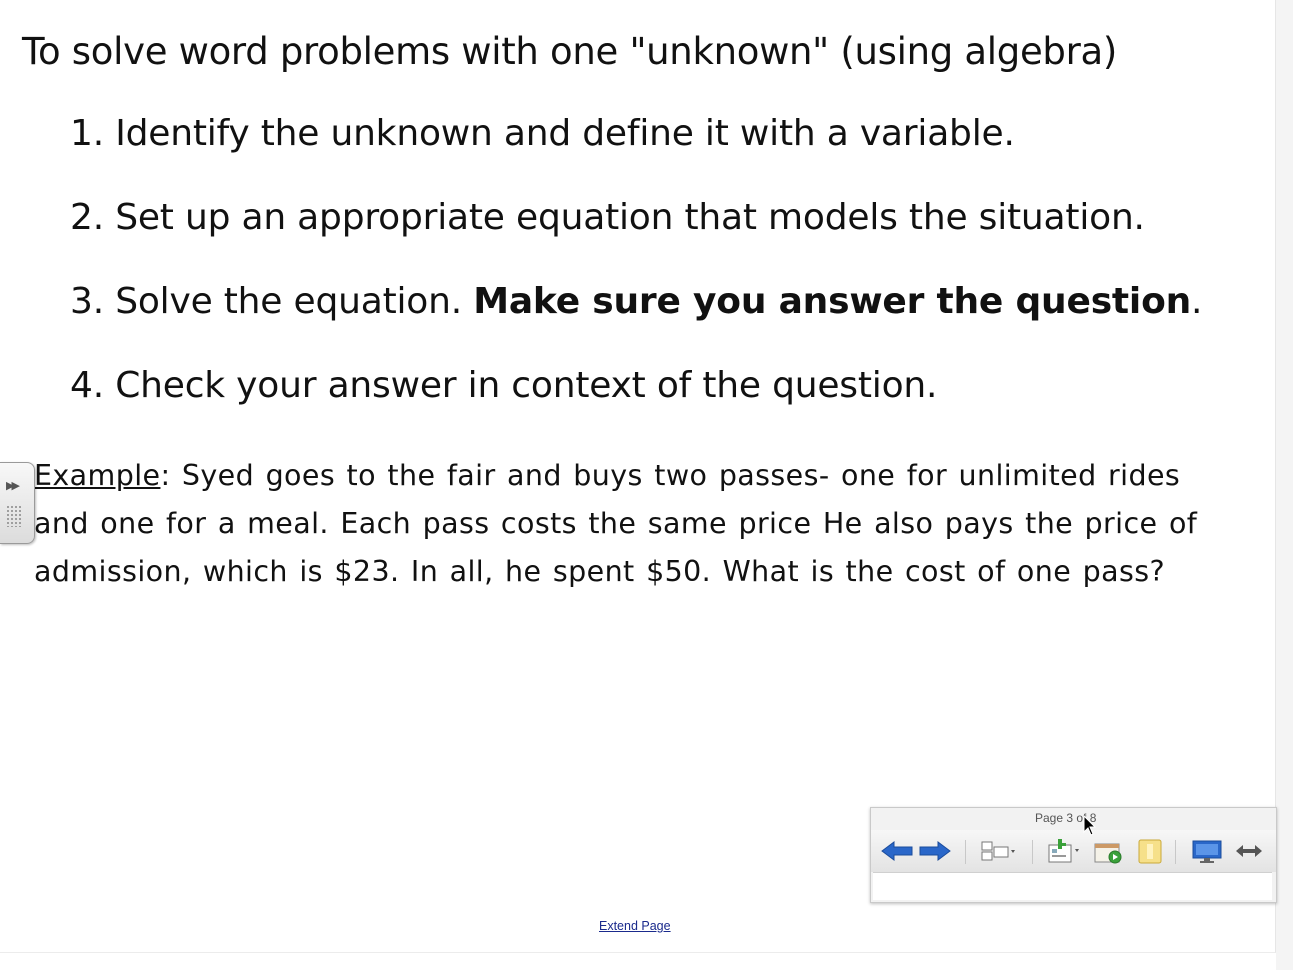  I want to click on toolbar-buttons, so click(1073, 851).